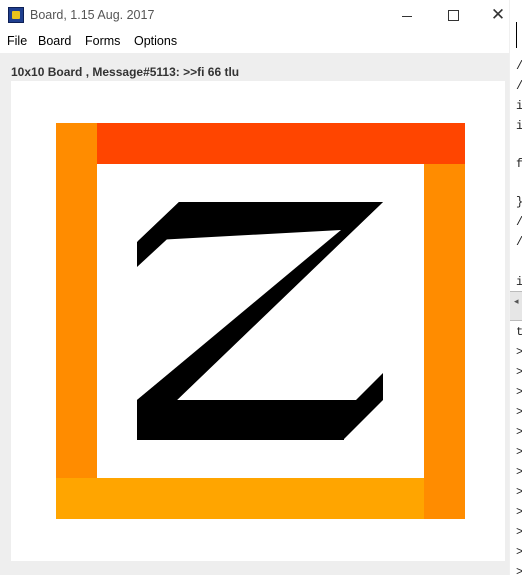 The width and height of the screenshot is (522, 575). Describe the element at coordinates (240, 498) in the screenshot. I see `bottom-bar` at that location.